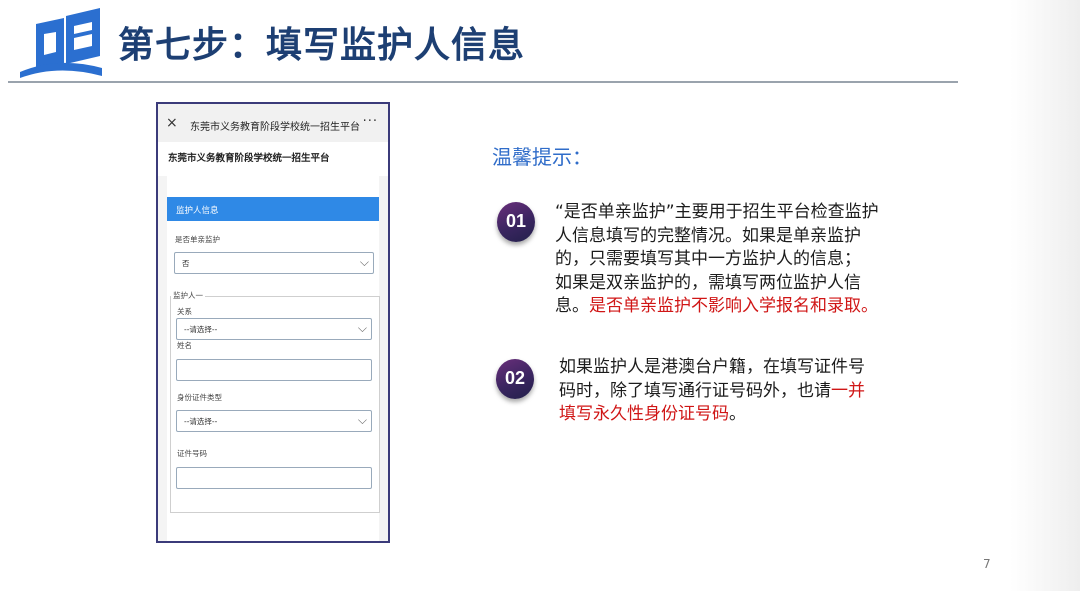  Describe the element at coordinates (186, 263) in the screenshot. I see `single-parent-value: 否` at that location.